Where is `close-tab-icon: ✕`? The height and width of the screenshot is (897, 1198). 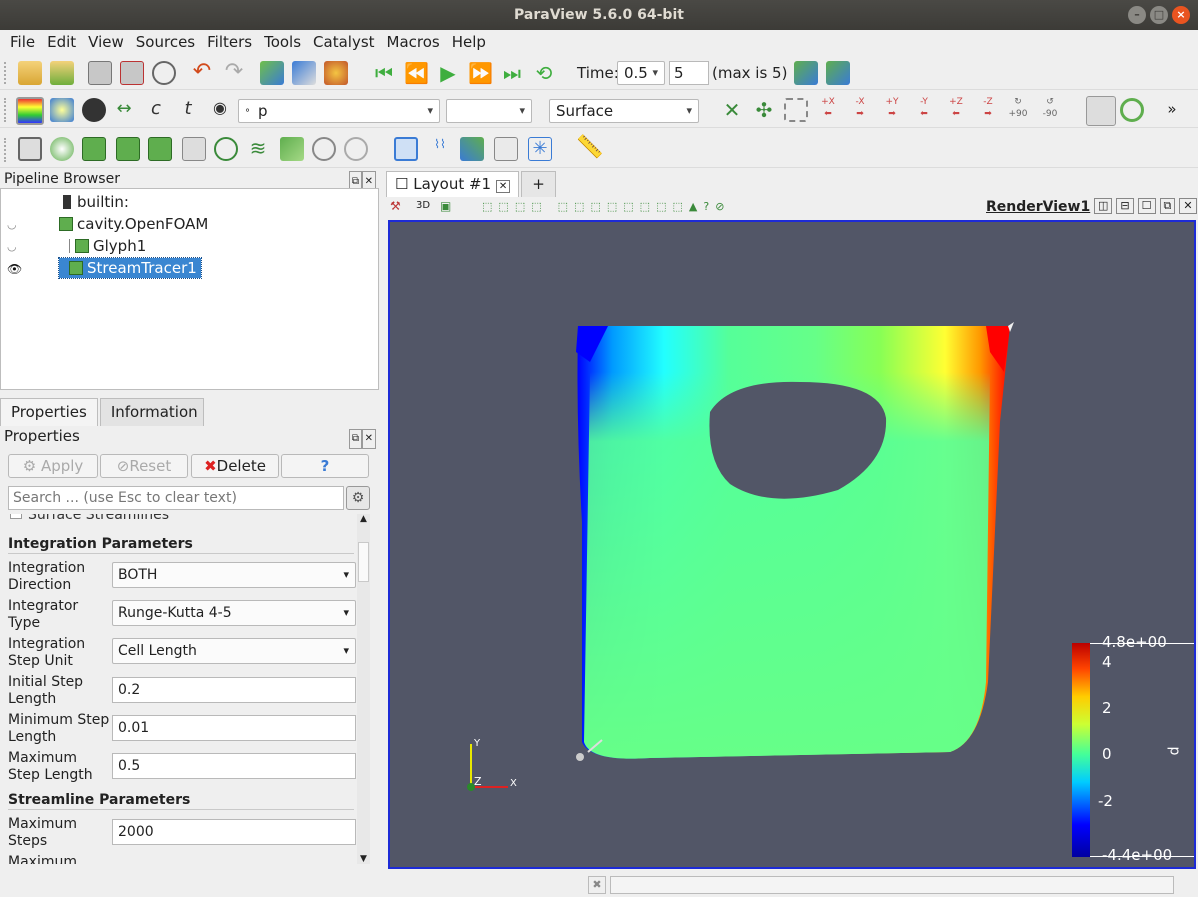
close-tab-icon: ✕ is located at coordinates (503, 186).